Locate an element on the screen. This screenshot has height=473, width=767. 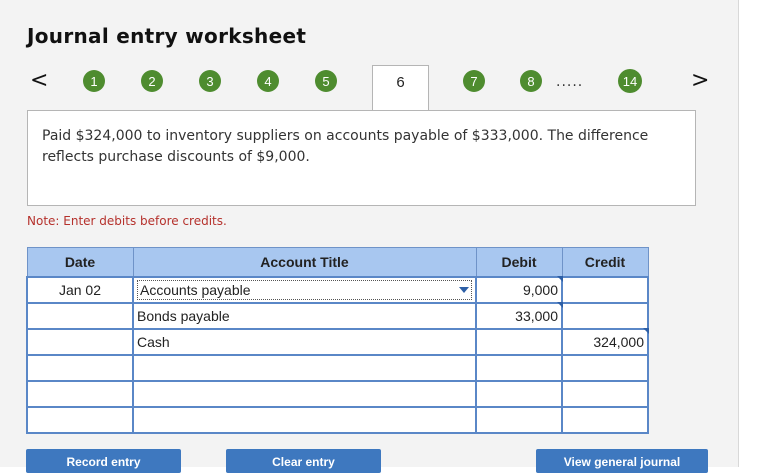
dropdown-caret-icon is located at coordinates (464, 290).